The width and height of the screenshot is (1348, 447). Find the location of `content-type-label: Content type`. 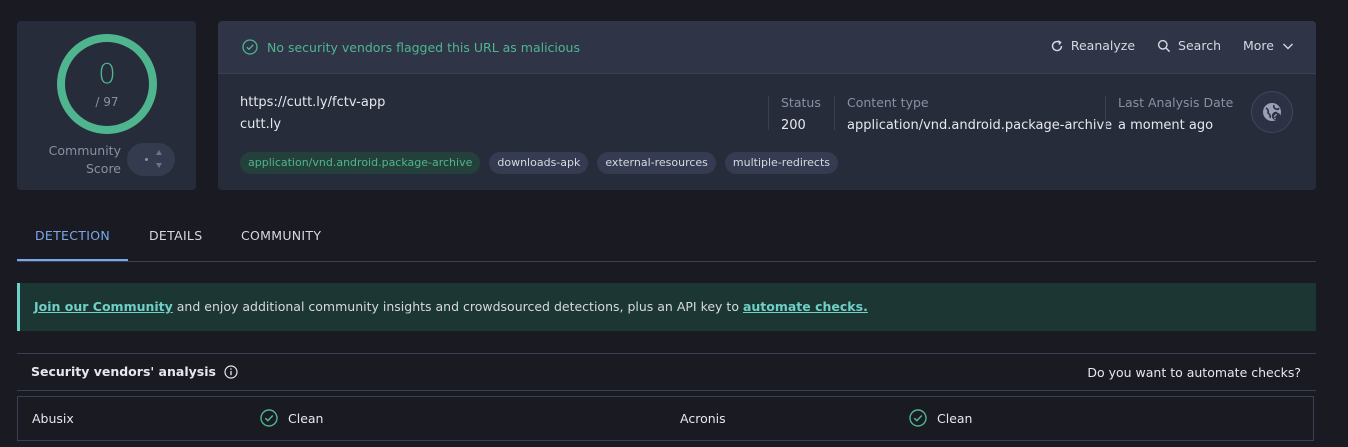

content-type-label: Content type is located at coordinates (888, 102).